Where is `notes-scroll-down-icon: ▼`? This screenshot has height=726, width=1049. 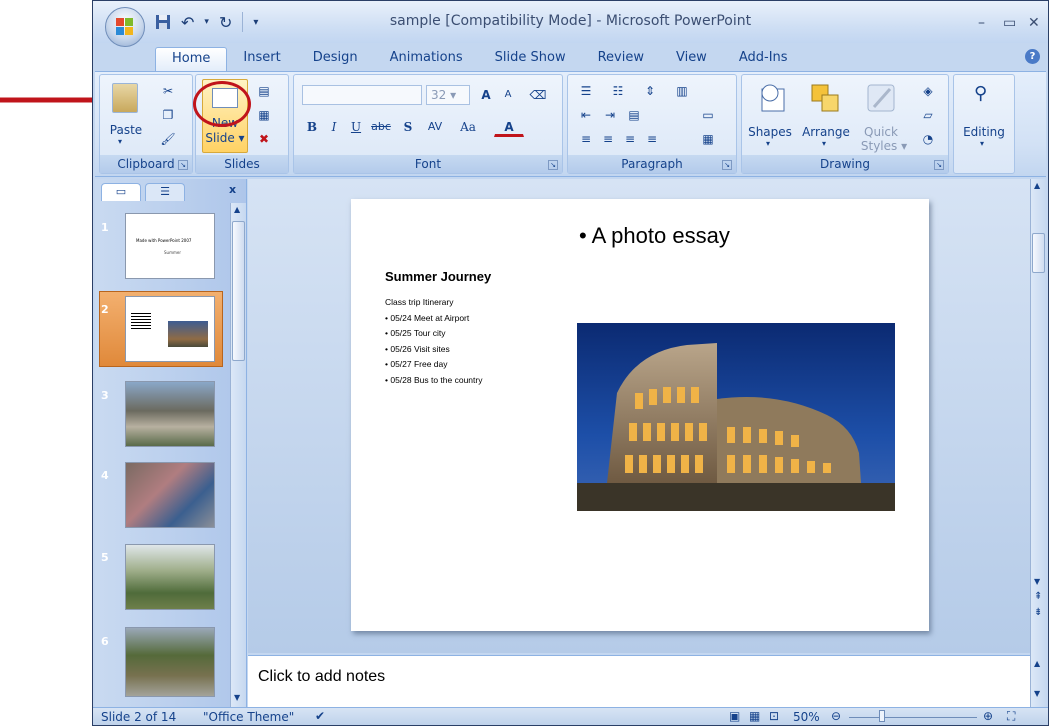
notes-scroll-down-icon: ▼ is located at coordinates (1037, 693).